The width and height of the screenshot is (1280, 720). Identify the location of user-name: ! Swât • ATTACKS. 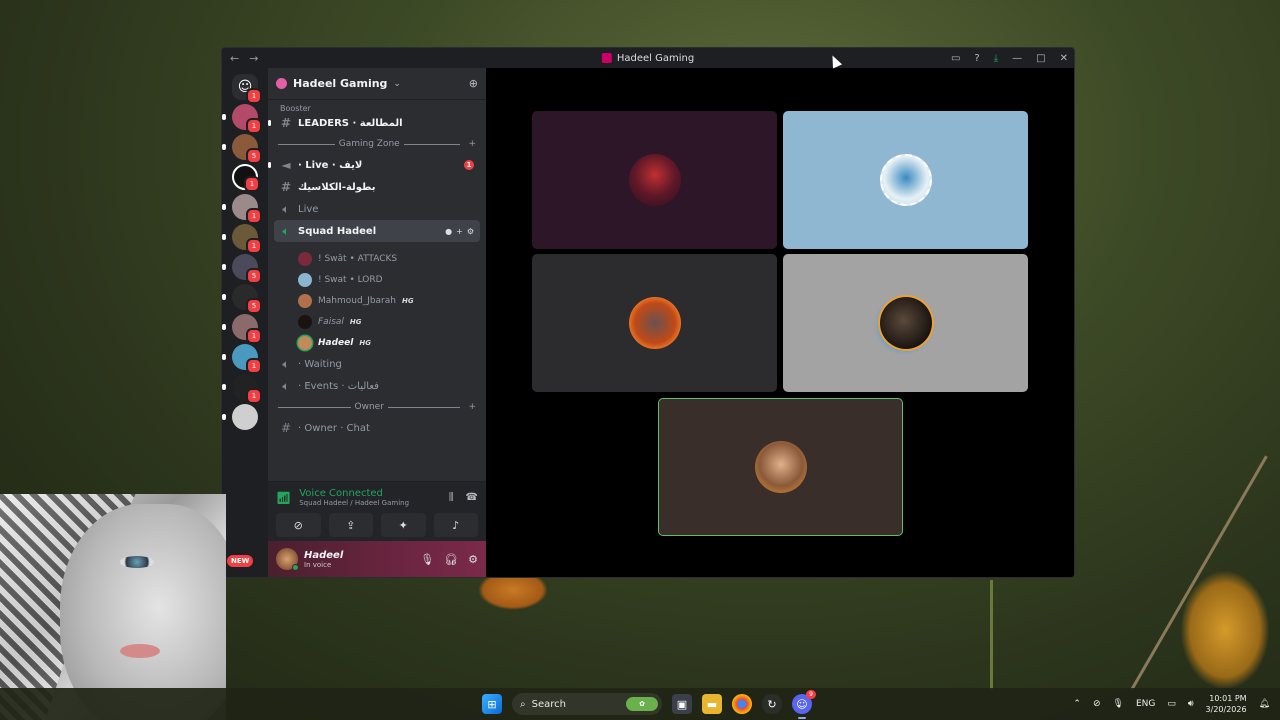
(358, 258).